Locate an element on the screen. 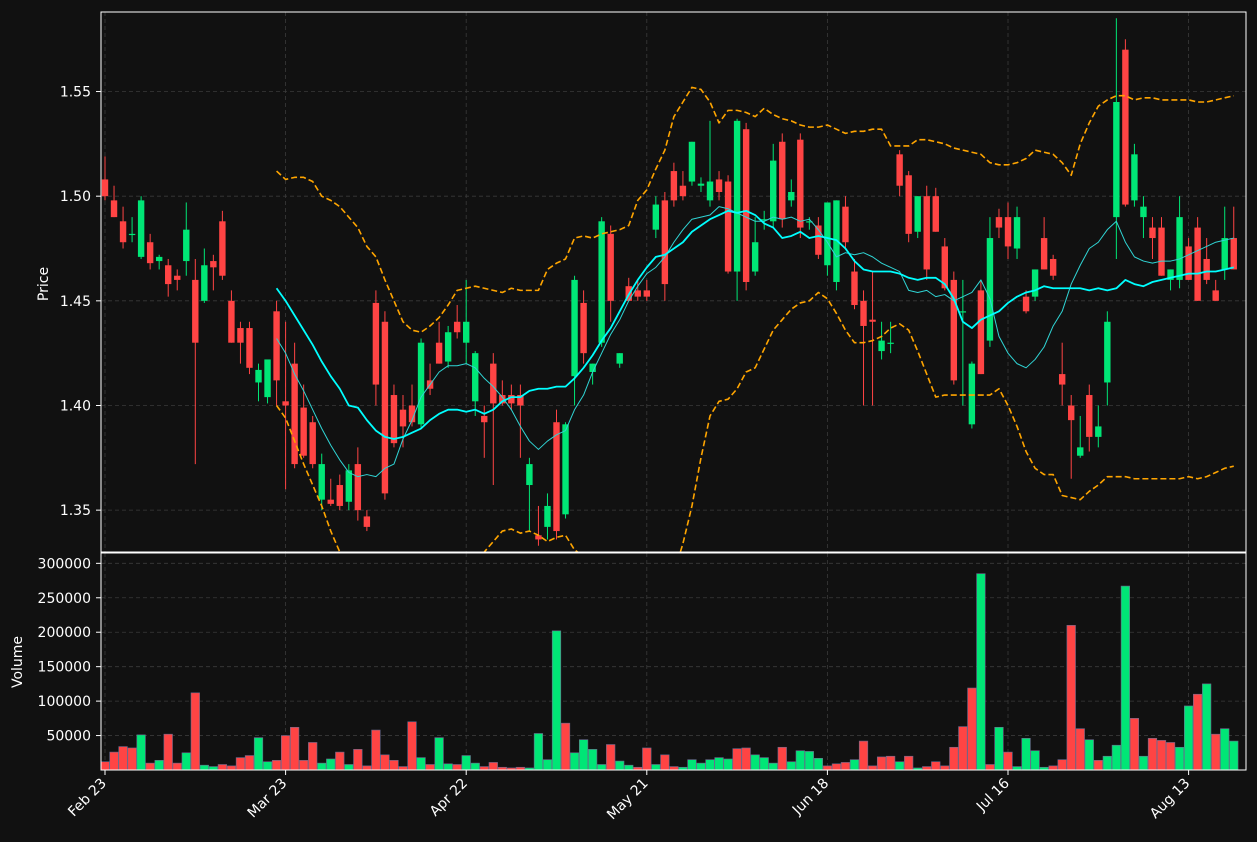 The height and width of the screenshot is (842, 1257). price-axis-label: Price is located at coordinates (44, 284).